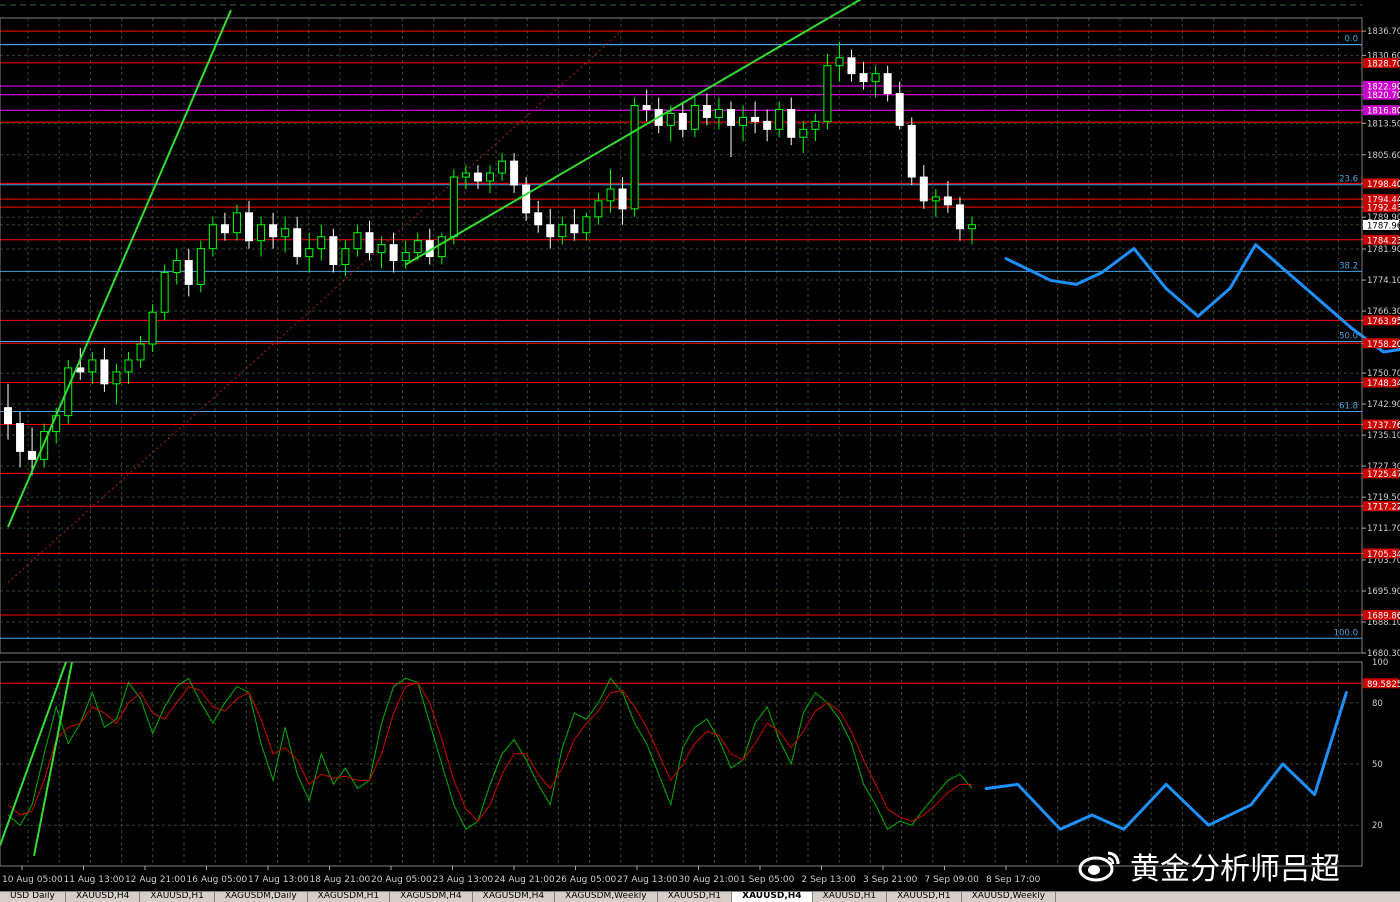  Describe the element at coordinates (952, 880) in the screenshot. I see `time-tick-label: 7 Sep 09:00` at that location.